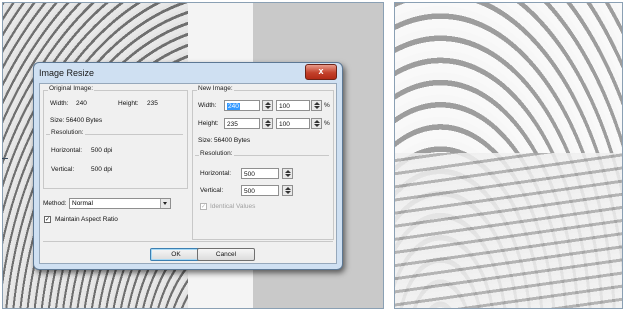 This screenshot has width=623, height=309. Describe the element at coordinates (260, 190) in the screenshot. I see `new-vertical-input: 500` at that location.